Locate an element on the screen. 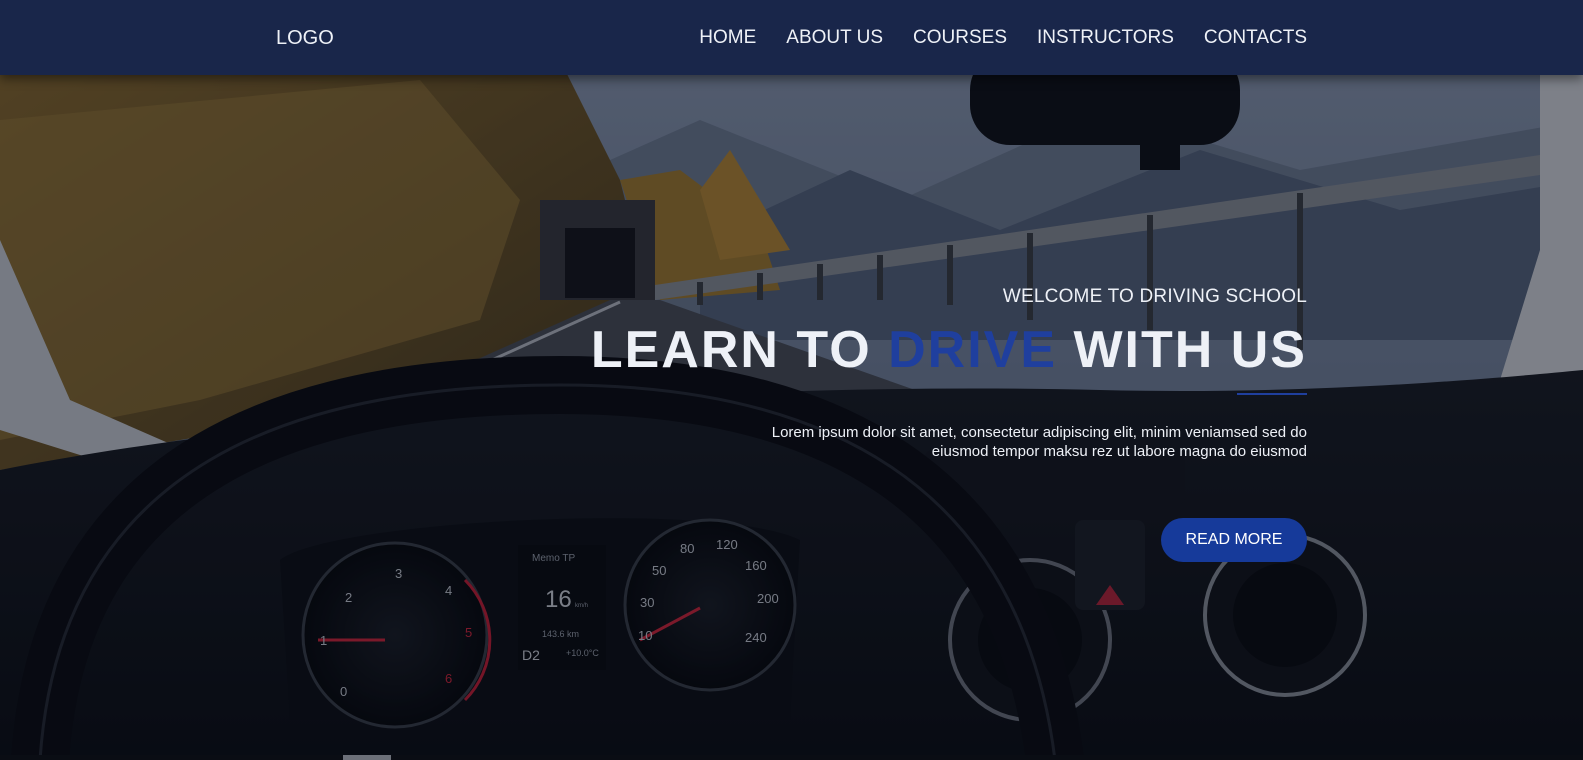 The image size is (1583, 760). nav-about-us: ABOUT US is located at coordinates (834, 38).